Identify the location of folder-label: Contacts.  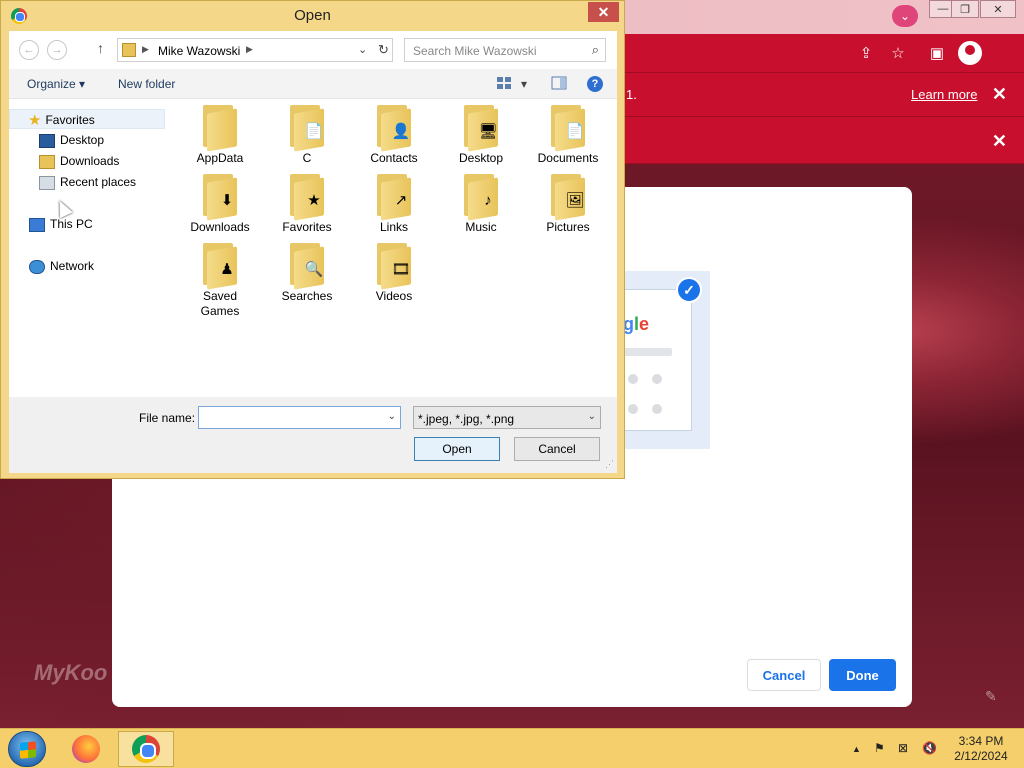
(394, 158).